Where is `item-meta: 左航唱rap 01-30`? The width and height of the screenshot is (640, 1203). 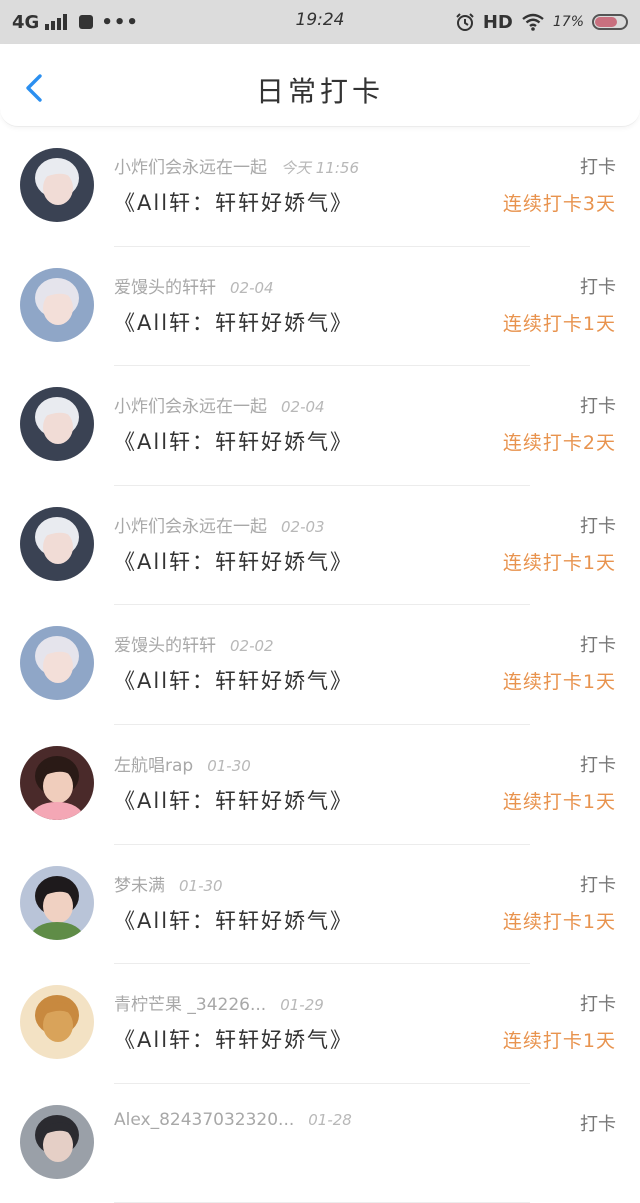
item-meta: 左航唱rap 01-30 is located at coordinates (182, 763).